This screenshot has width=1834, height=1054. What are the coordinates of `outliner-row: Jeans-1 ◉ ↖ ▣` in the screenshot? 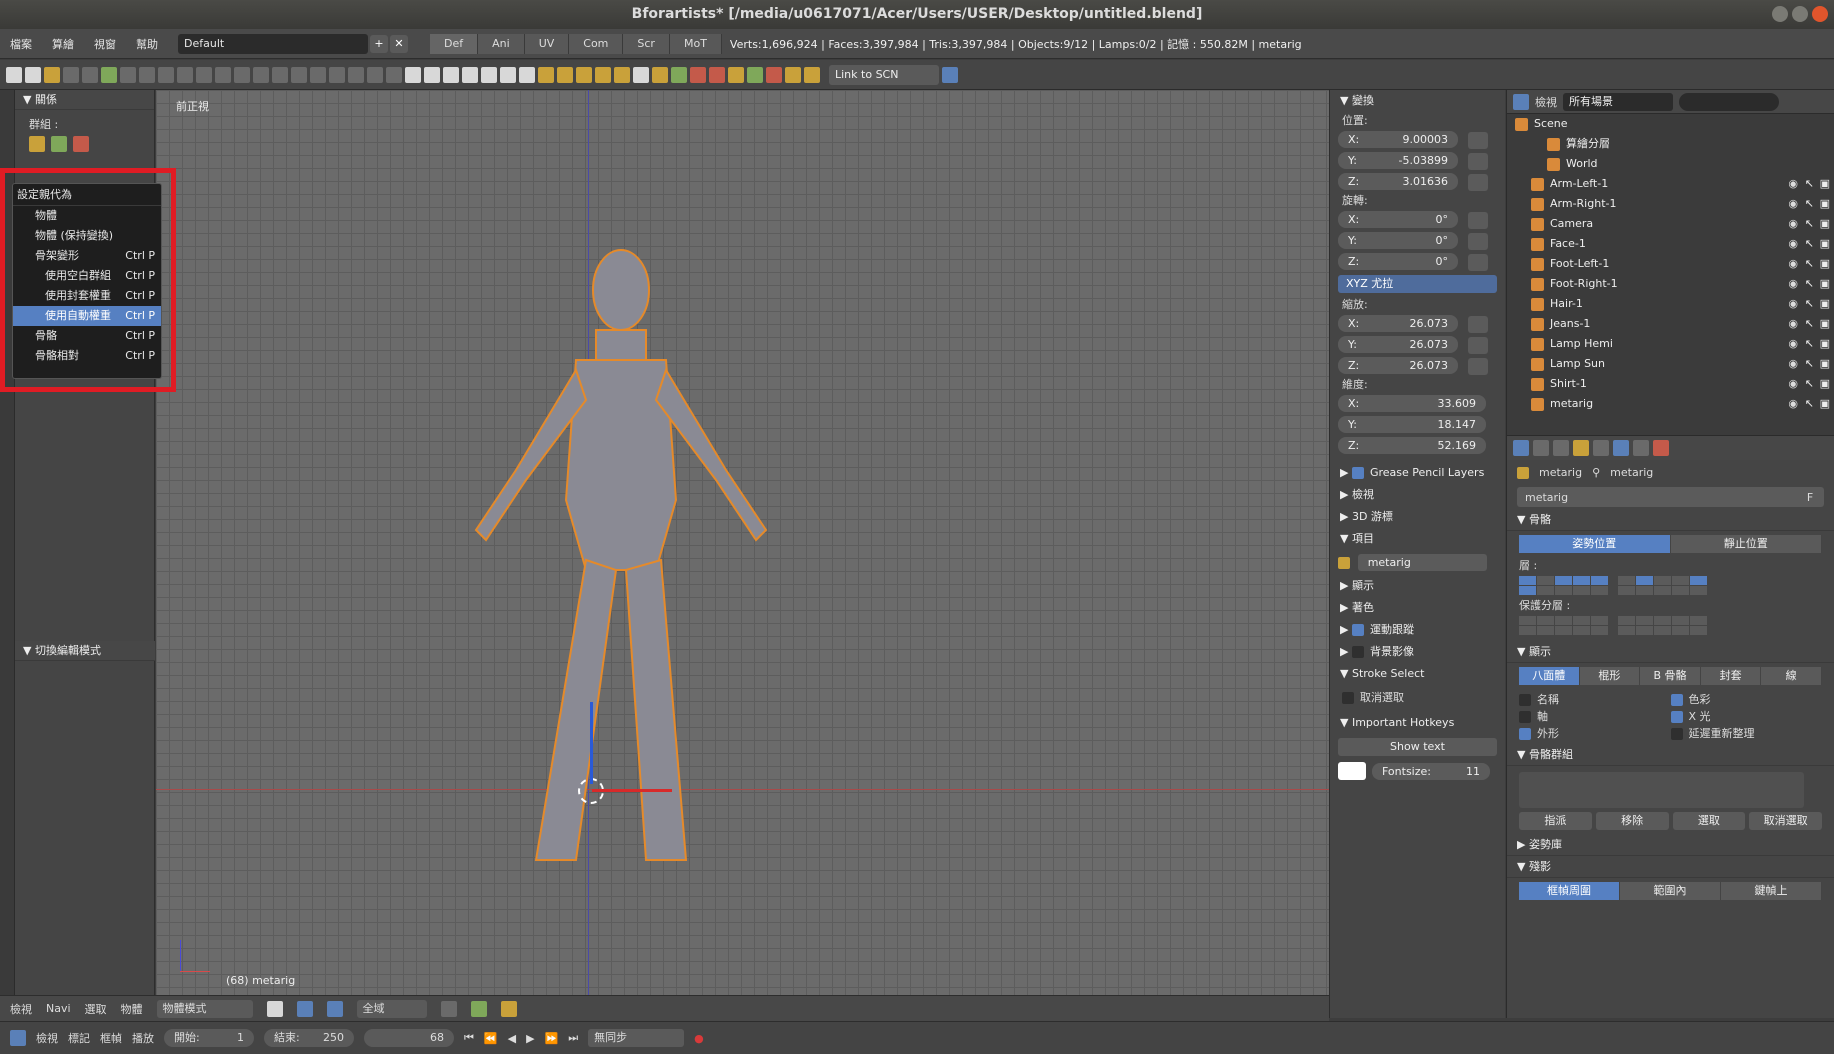 It's located at (1670, 324).